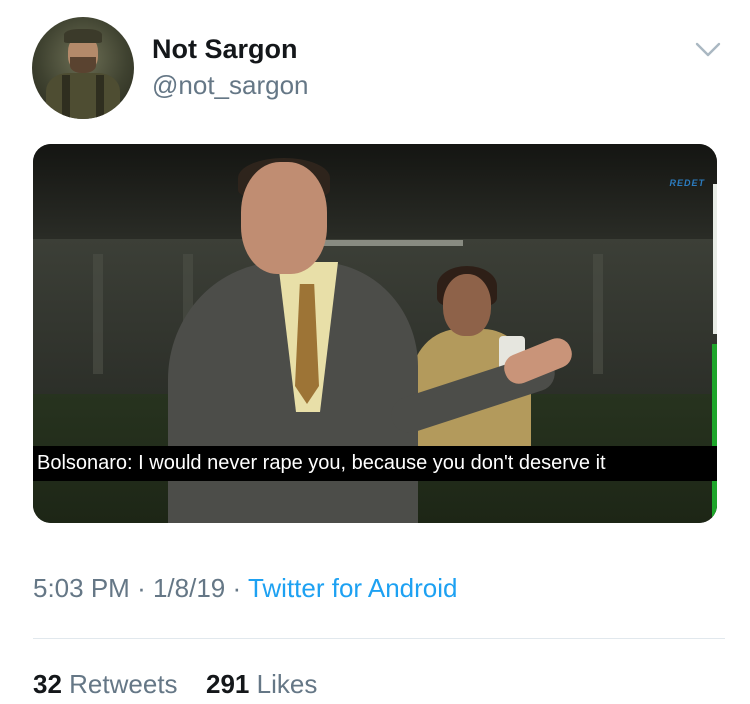  I want to click on media-woman-head, so click(467, 305).